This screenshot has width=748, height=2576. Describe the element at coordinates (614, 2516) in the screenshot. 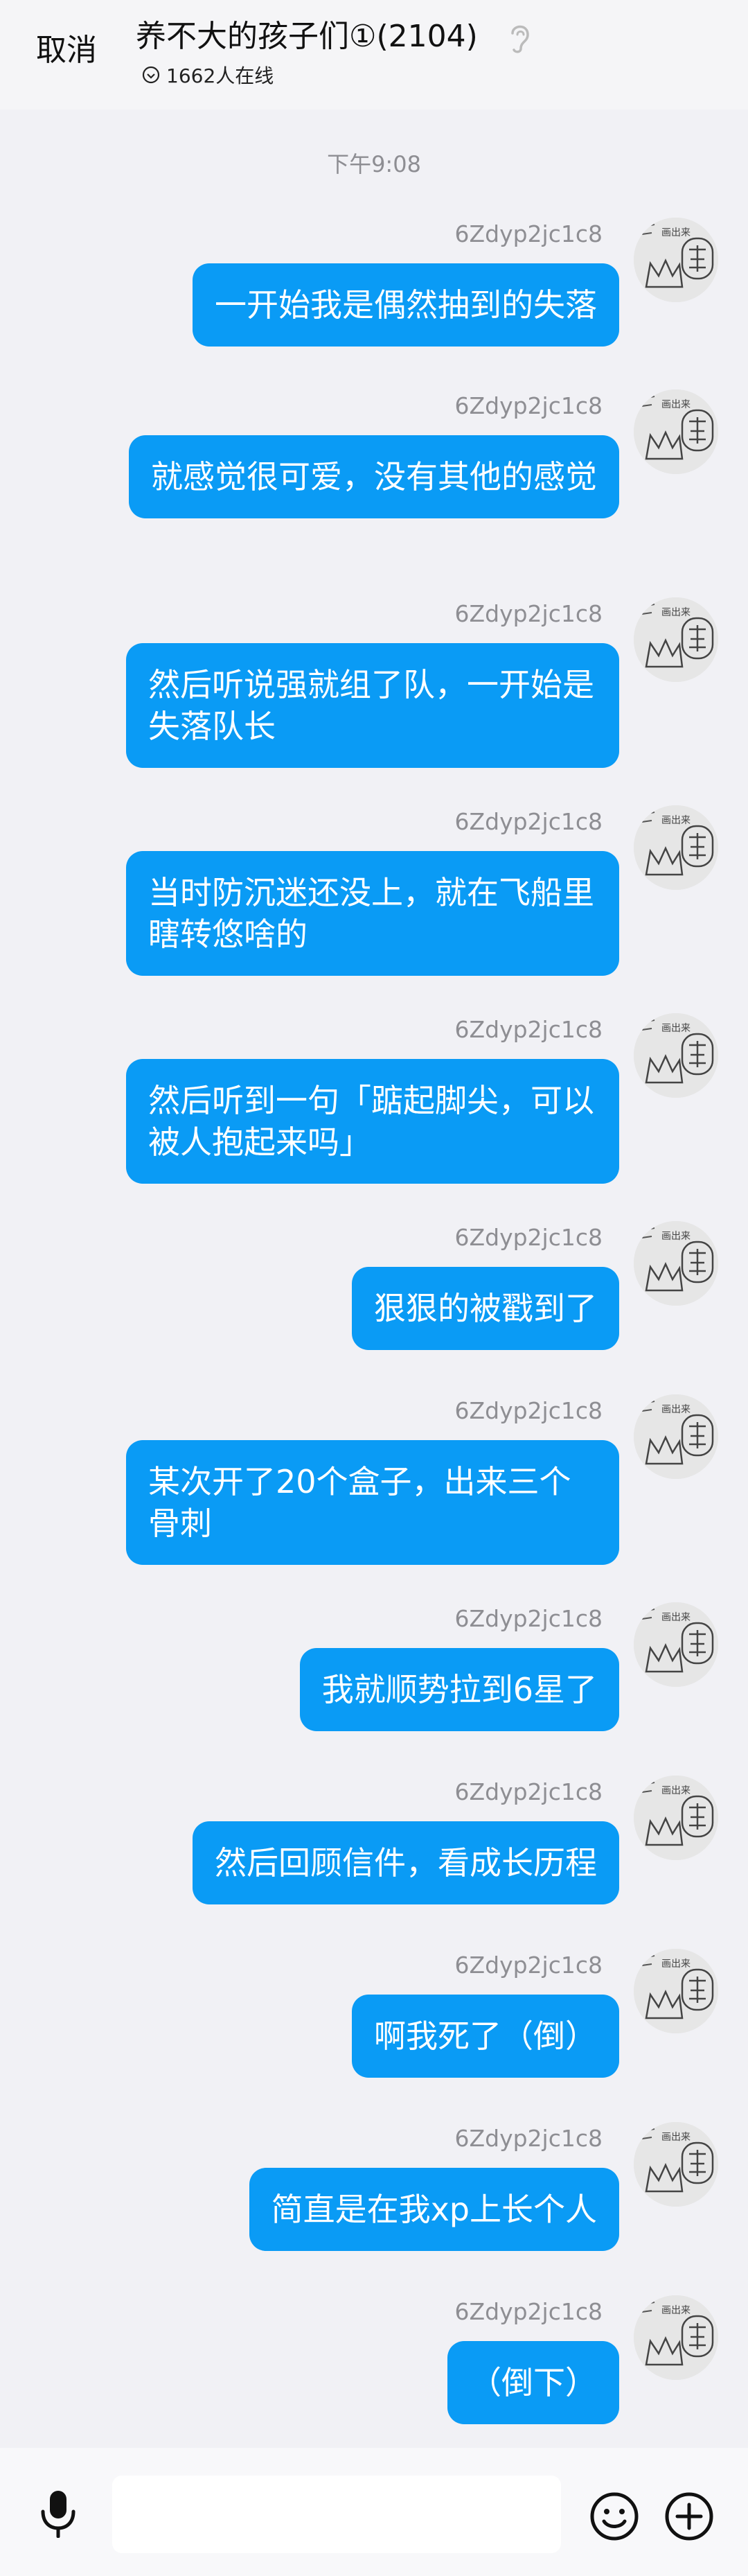

I see `emoji-icon` at that location.